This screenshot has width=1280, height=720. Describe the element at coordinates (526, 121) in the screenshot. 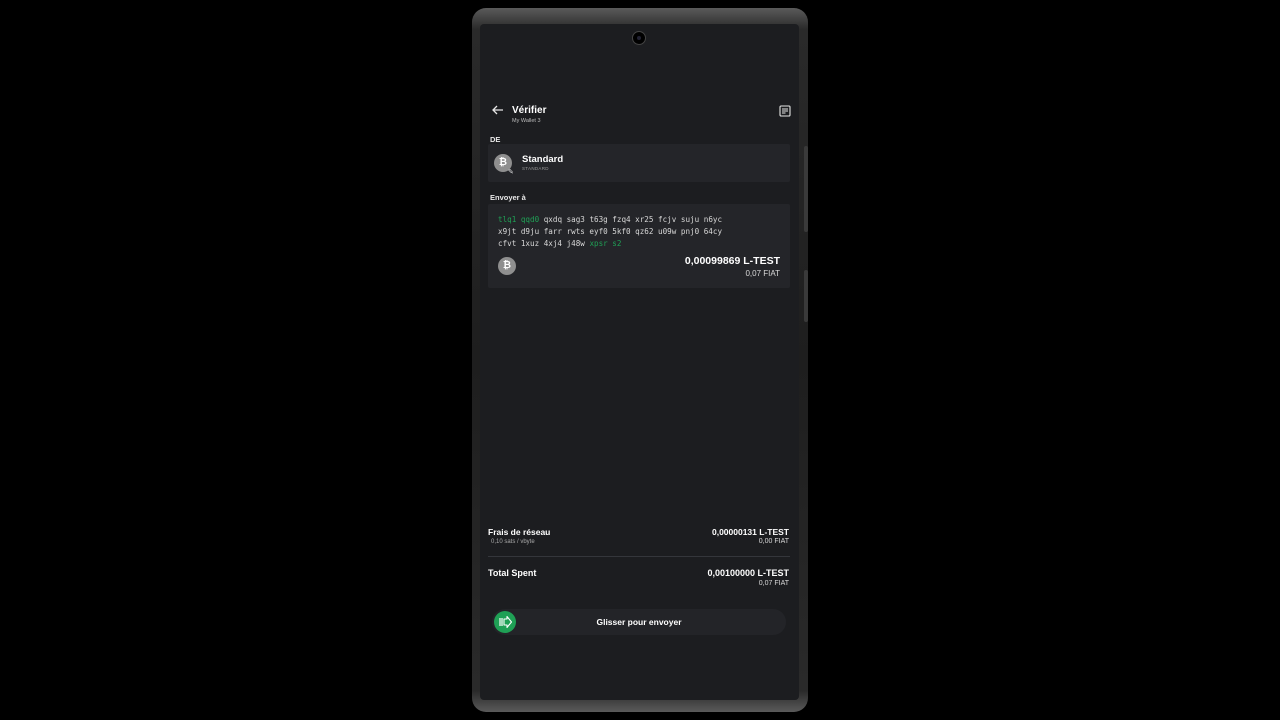

I see `wallet-name: My Wallet 3` at that location.